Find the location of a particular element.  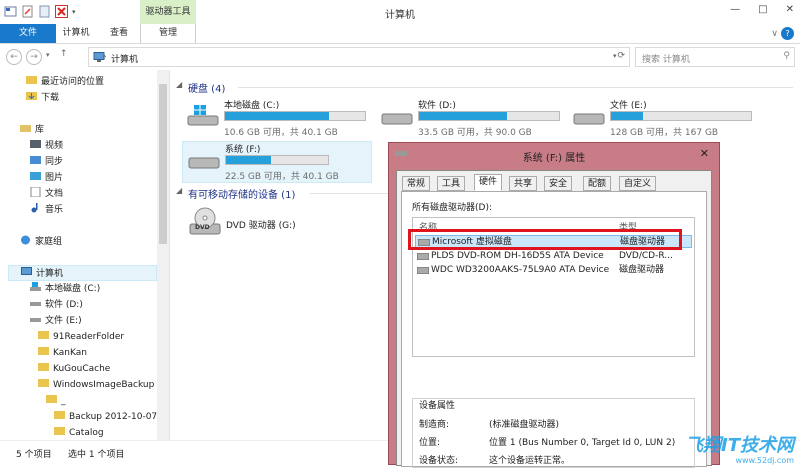

disk-drive-icon is located at coordinates (423, 270).